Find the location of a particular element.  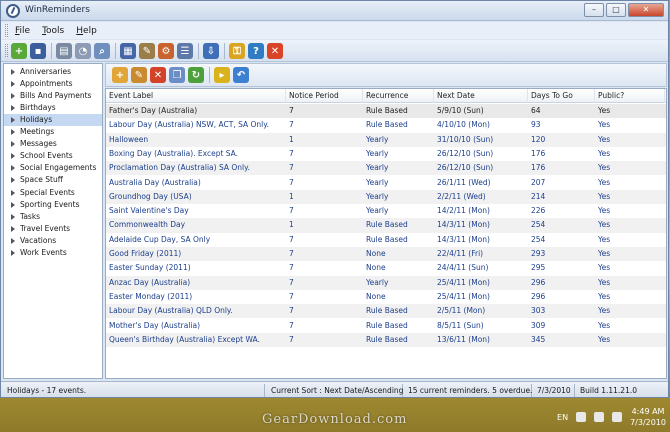

toolbar-separator is located at coordinates (209, 75).